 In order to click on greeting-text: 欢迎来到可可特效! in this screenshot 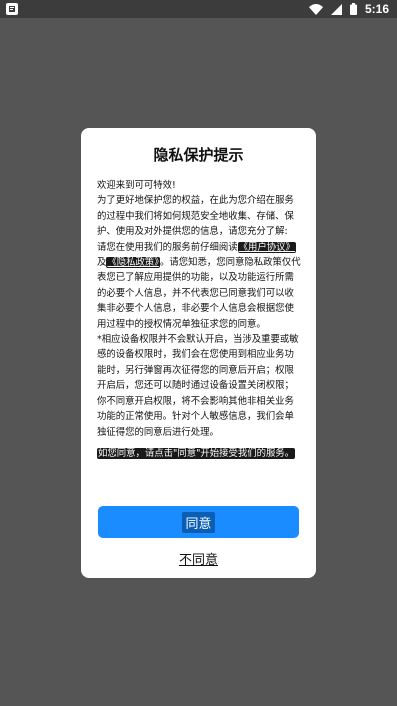, I will do `click(136, 185)`.